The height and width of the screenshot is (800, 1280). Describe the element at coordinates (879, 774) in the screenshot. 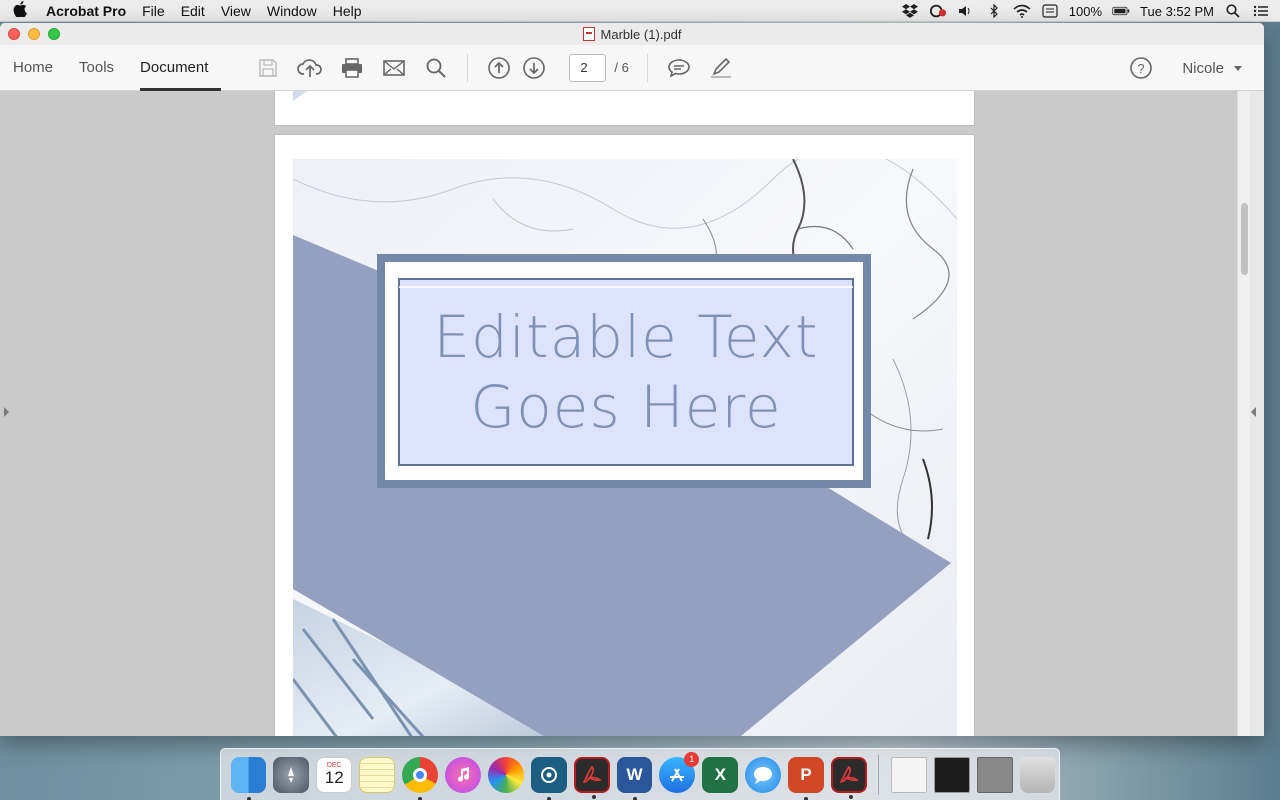

I see `dock-divider` at that location.